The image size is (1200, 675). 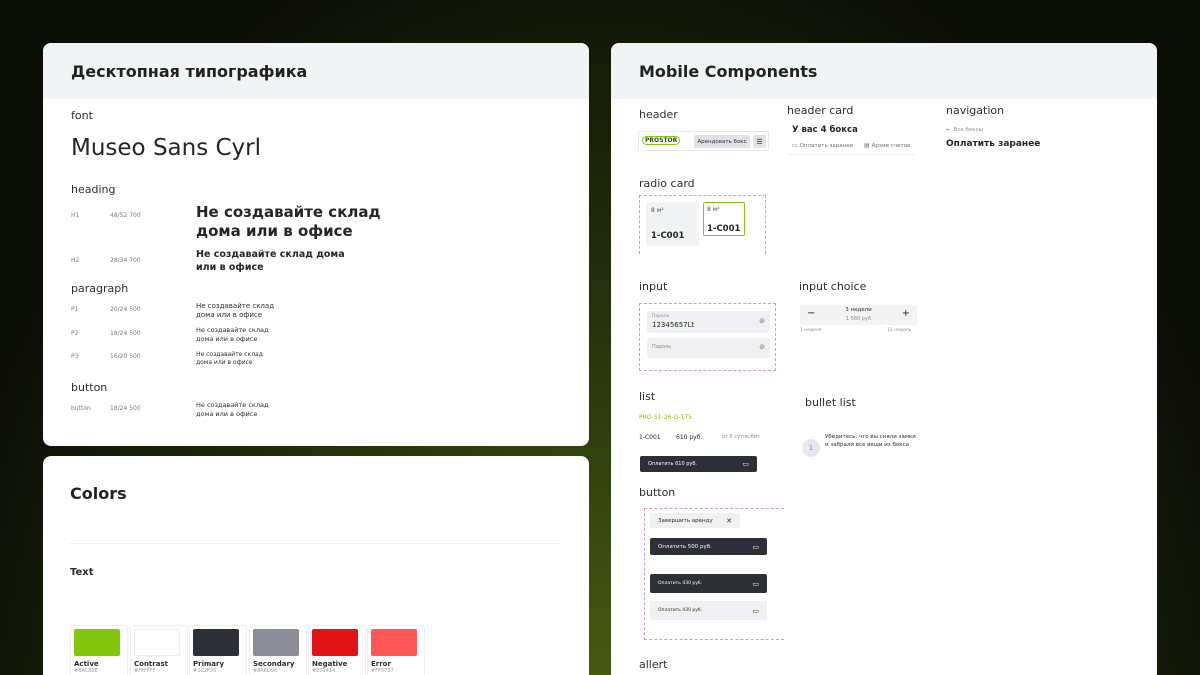 What do you see at coordinates (276, 642) in the screenshot?
I see `swatch-secondary-color` at bounding box center [276, 642].